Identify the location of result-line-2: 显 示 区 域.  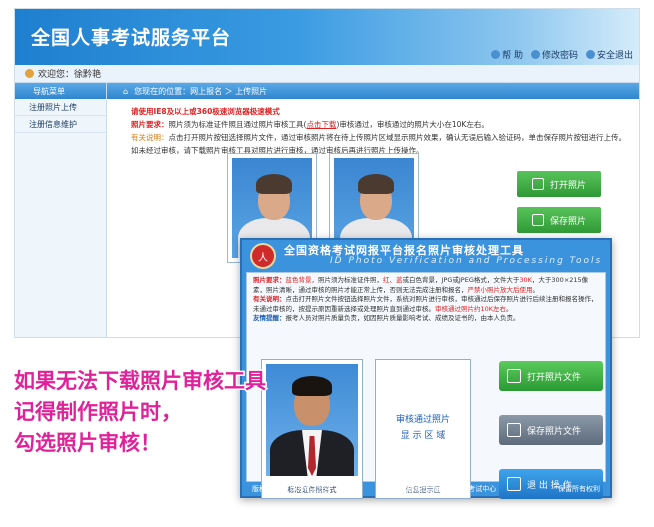
(423, 436).